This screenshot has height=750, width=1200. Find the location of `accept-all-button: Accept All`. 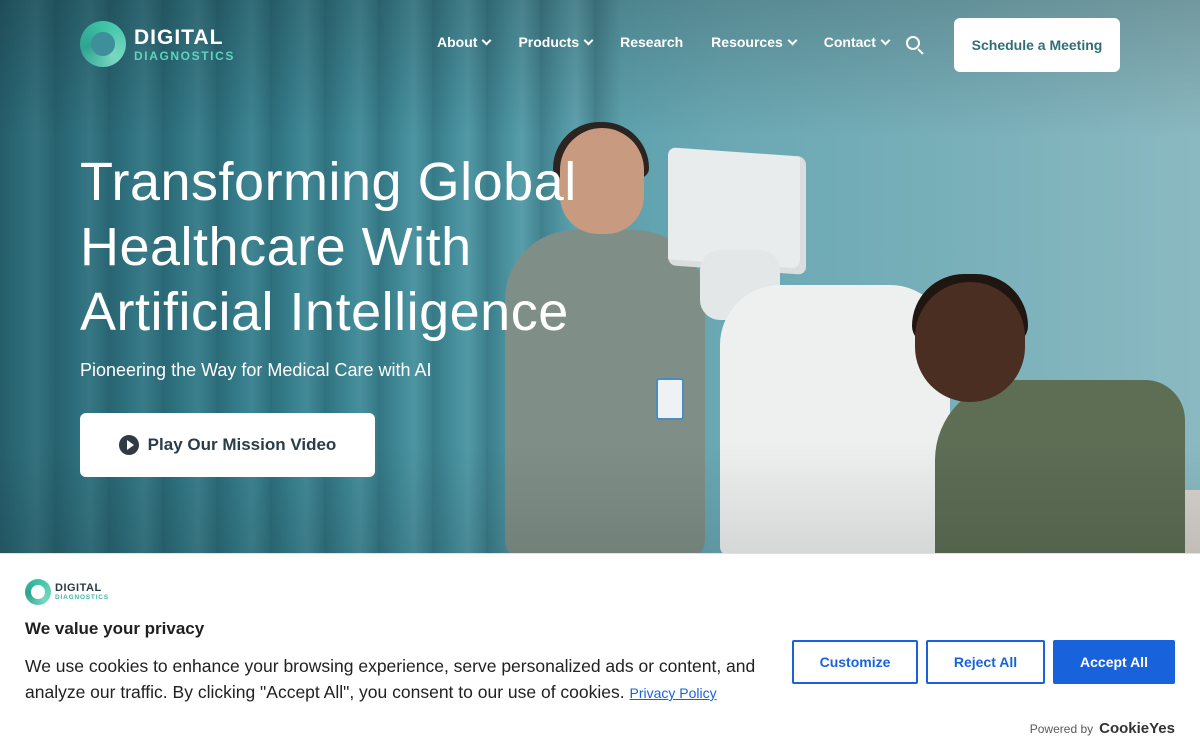

accept-all-button: Accept All is located at coordinates (1114, 662).